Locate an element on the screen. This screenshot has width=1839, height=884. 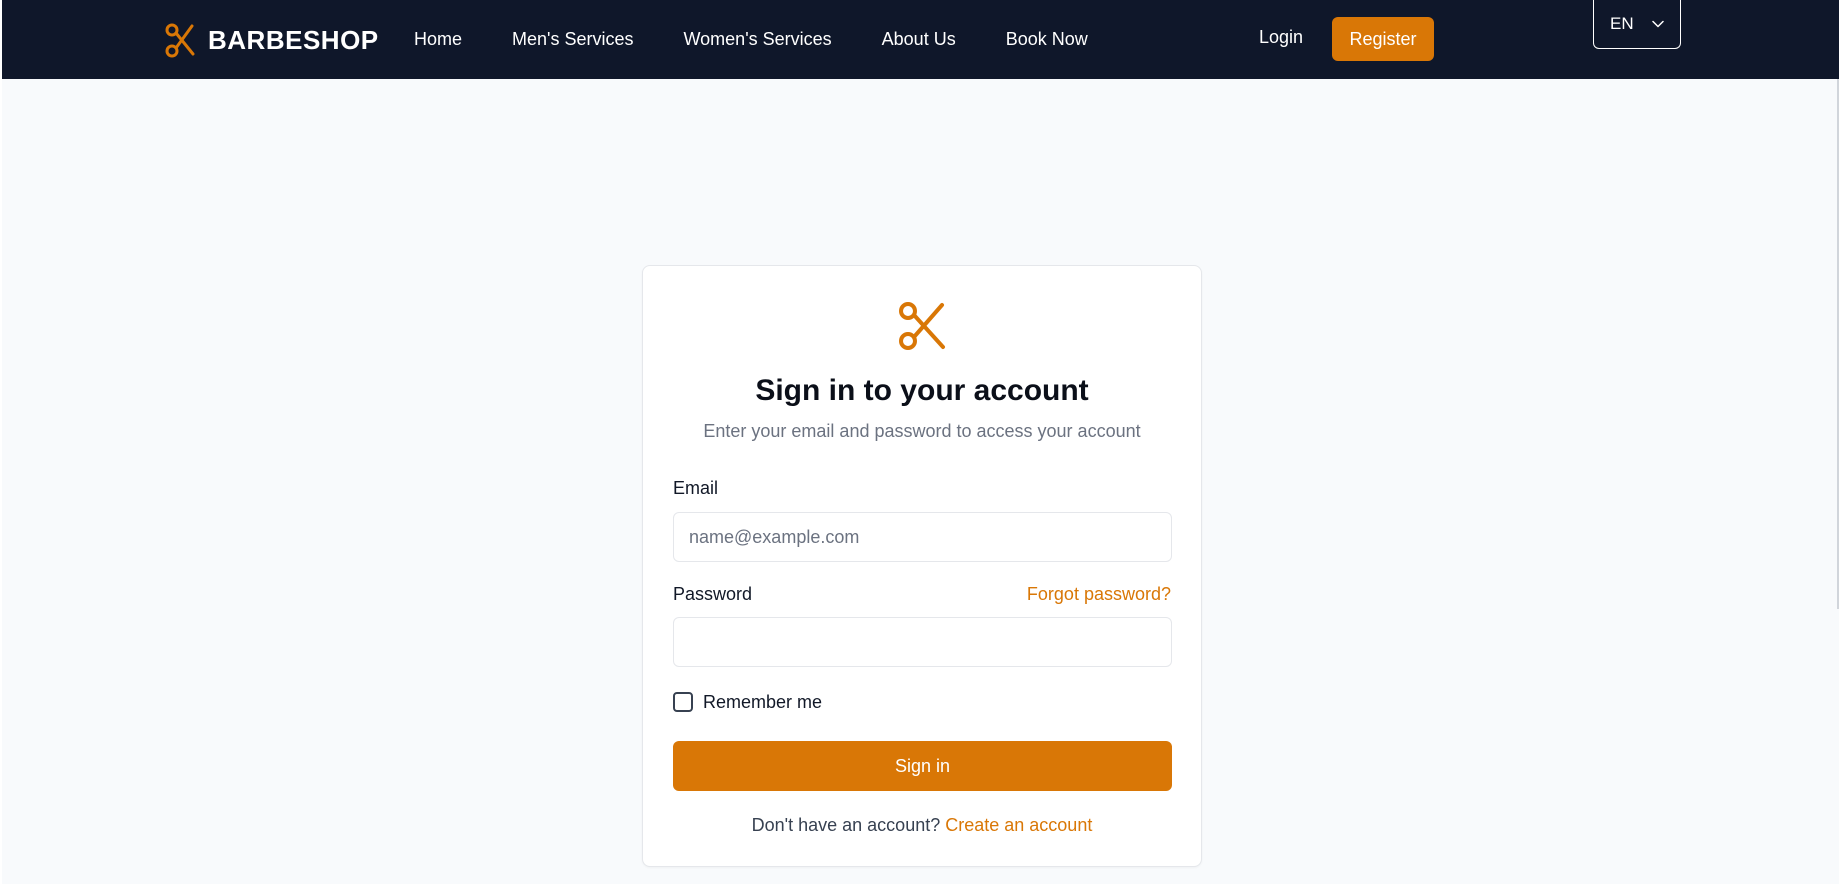
language-value: EN is located at coordinates (1622, 23).